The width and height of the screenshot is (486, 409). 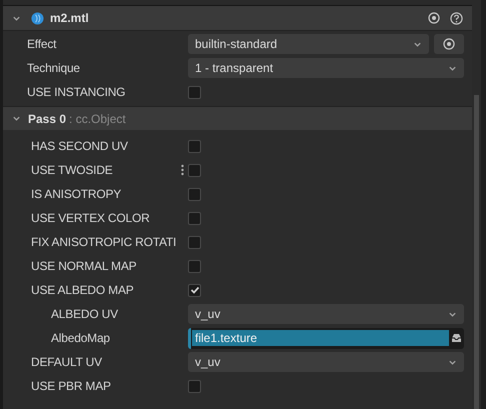 I want to click on property-label: USE NORMAL MAP, so click(x=83, y=266).